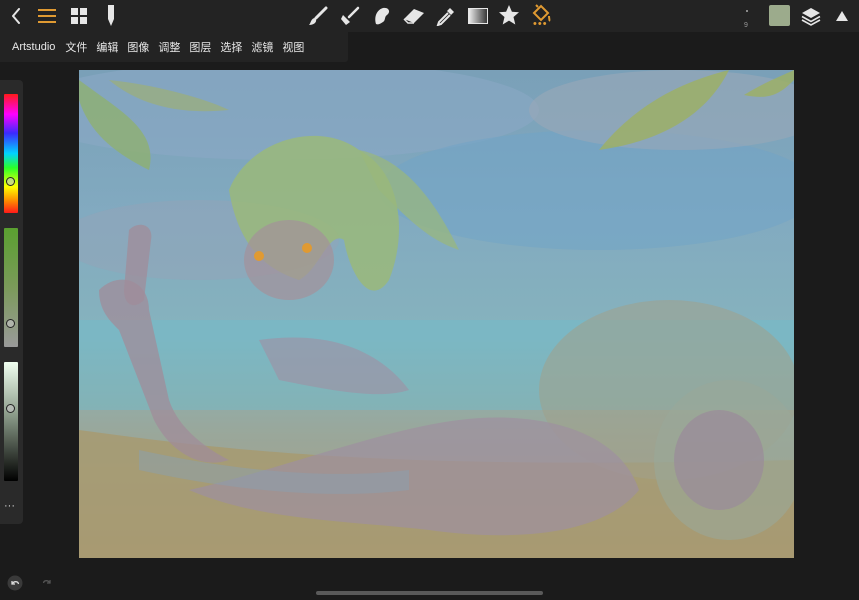  What do you see at coordinates (47, 16) in the screenshot?
I see `menu-icon` at bounding box center [47, 16].